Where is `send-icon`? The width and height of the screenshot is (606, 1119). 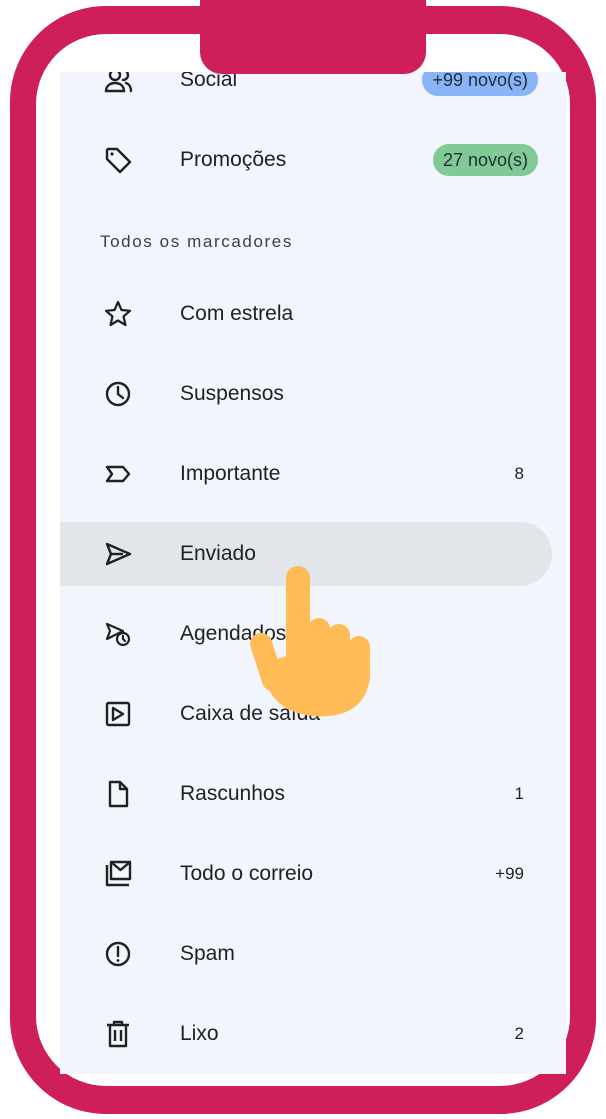
send-icon is located at coordinates (118, 554).